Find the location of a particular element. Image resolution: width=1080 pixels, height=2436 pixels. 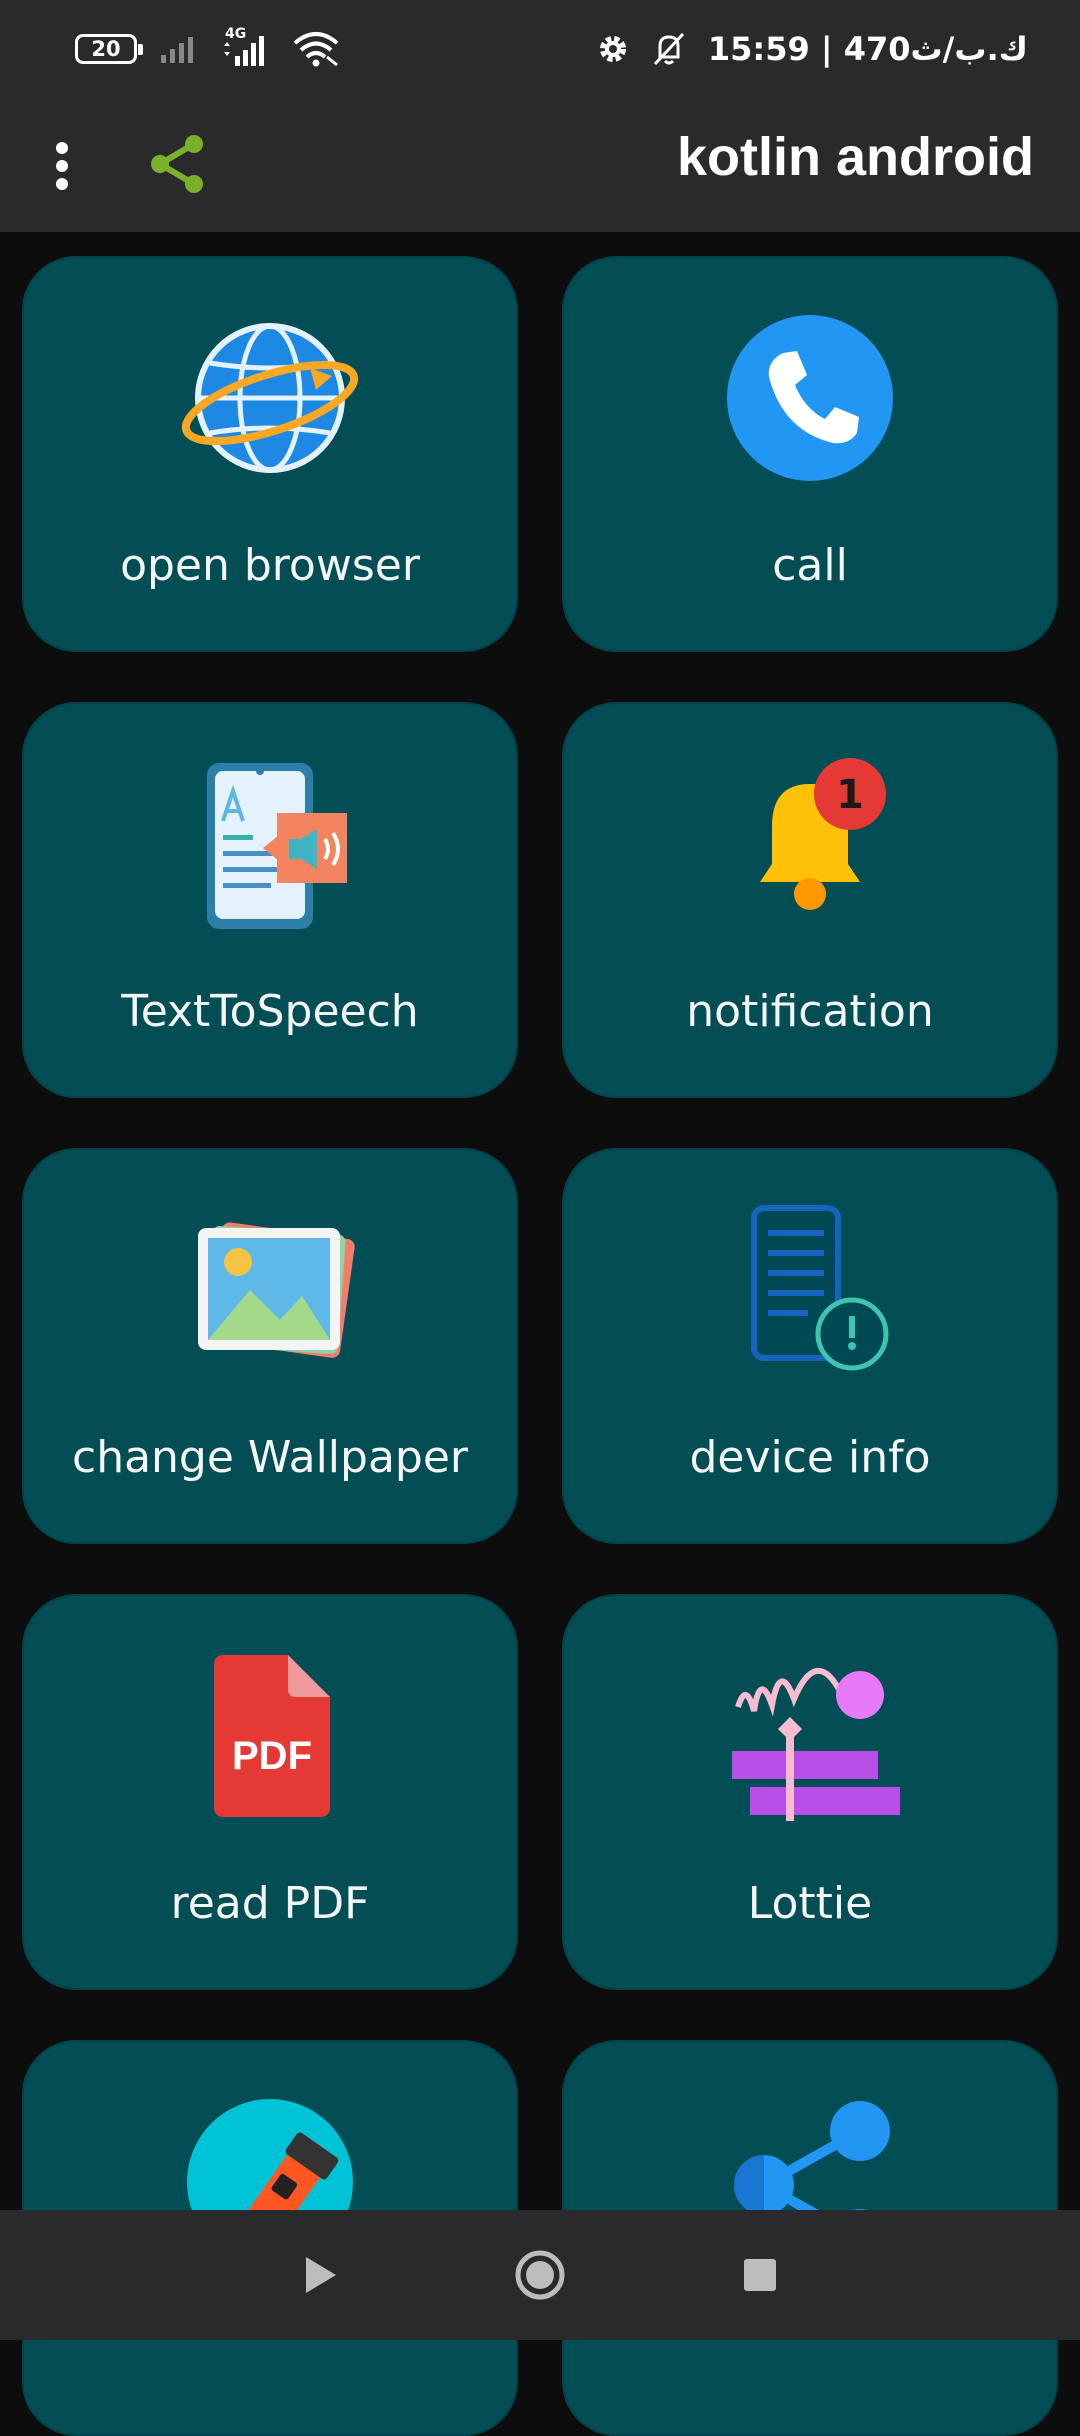

card-label: read PDF is located at coordinates (270, 1903).